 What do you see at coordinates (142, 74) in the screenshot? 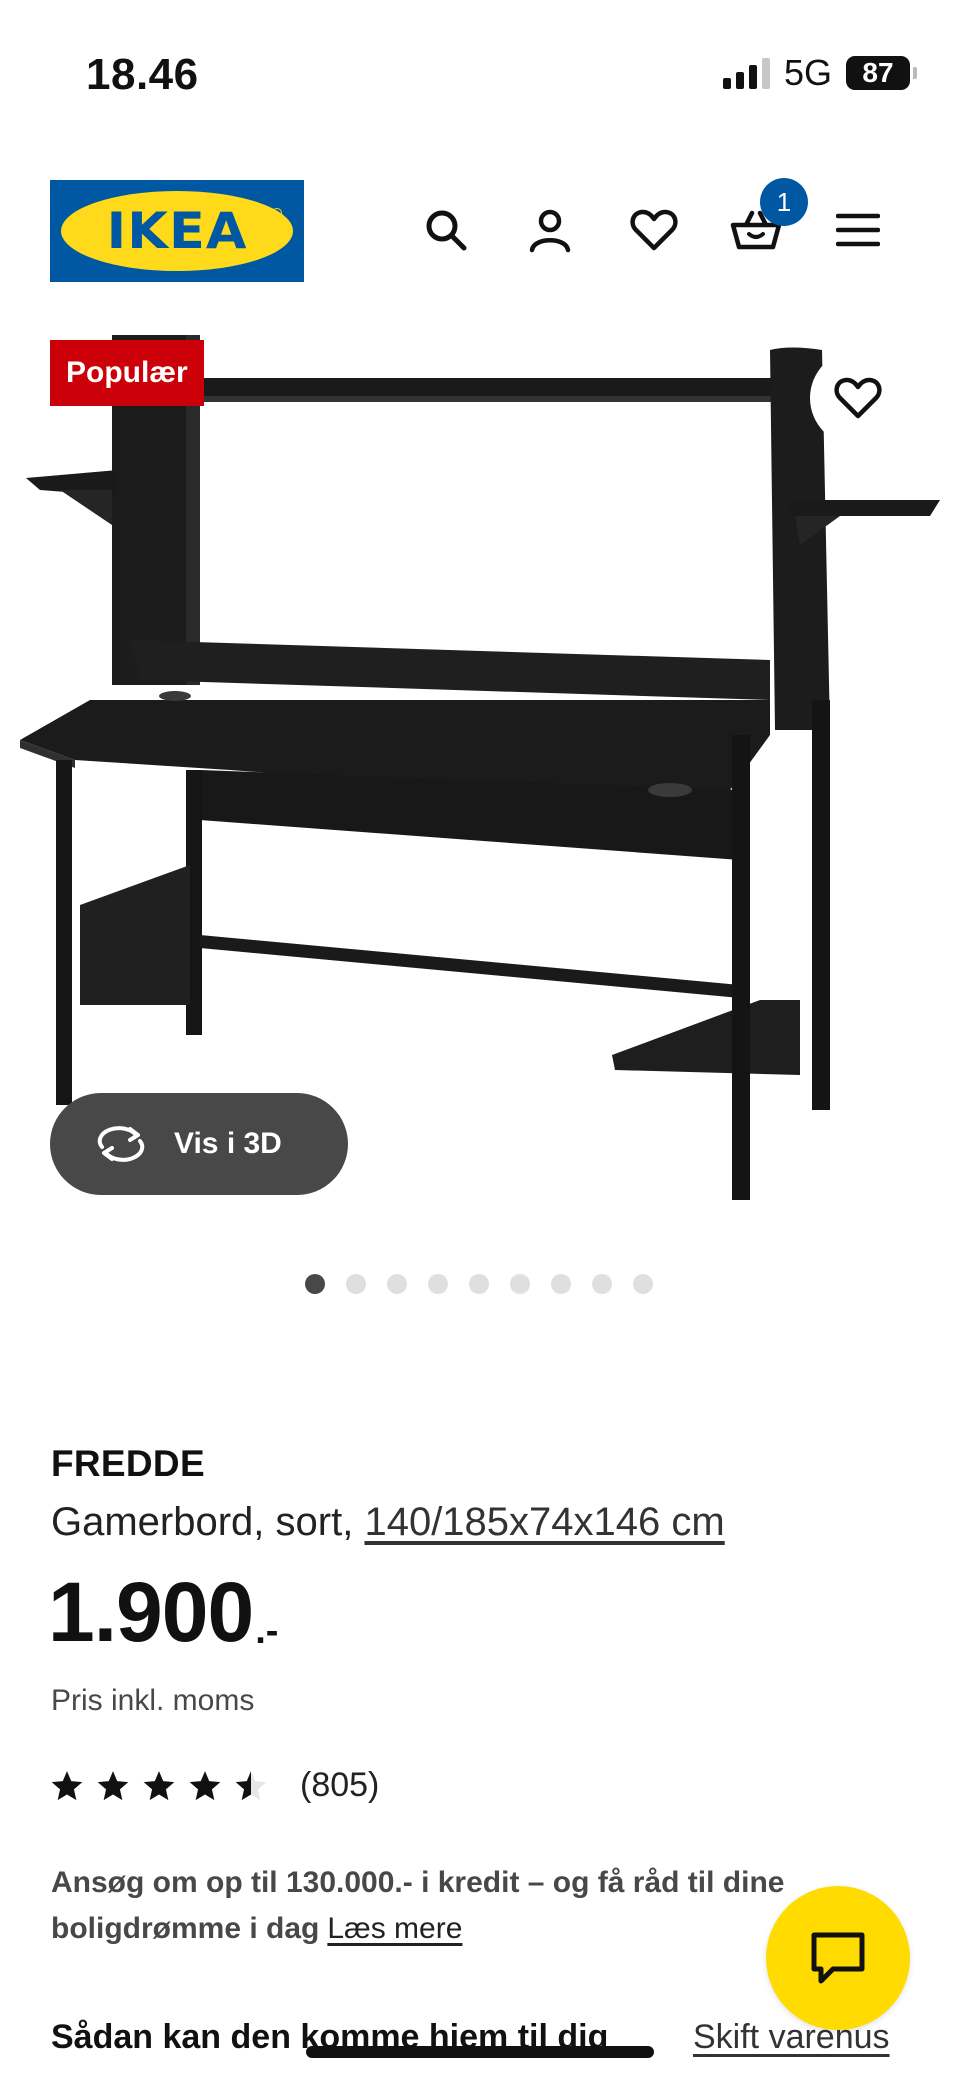
I see `status-time: 18.46` at bounding box center [142, 74].